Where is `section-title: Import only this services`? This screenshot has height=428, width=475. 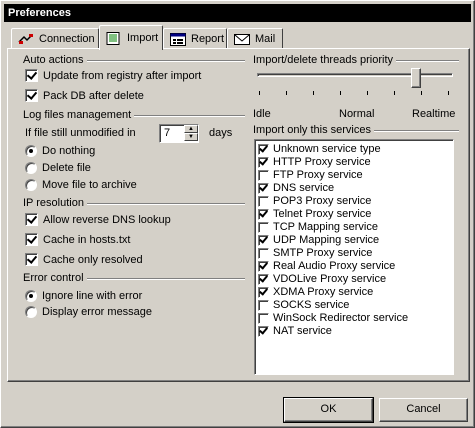 section-title: Import only this services is located at coordinates (313, 130).